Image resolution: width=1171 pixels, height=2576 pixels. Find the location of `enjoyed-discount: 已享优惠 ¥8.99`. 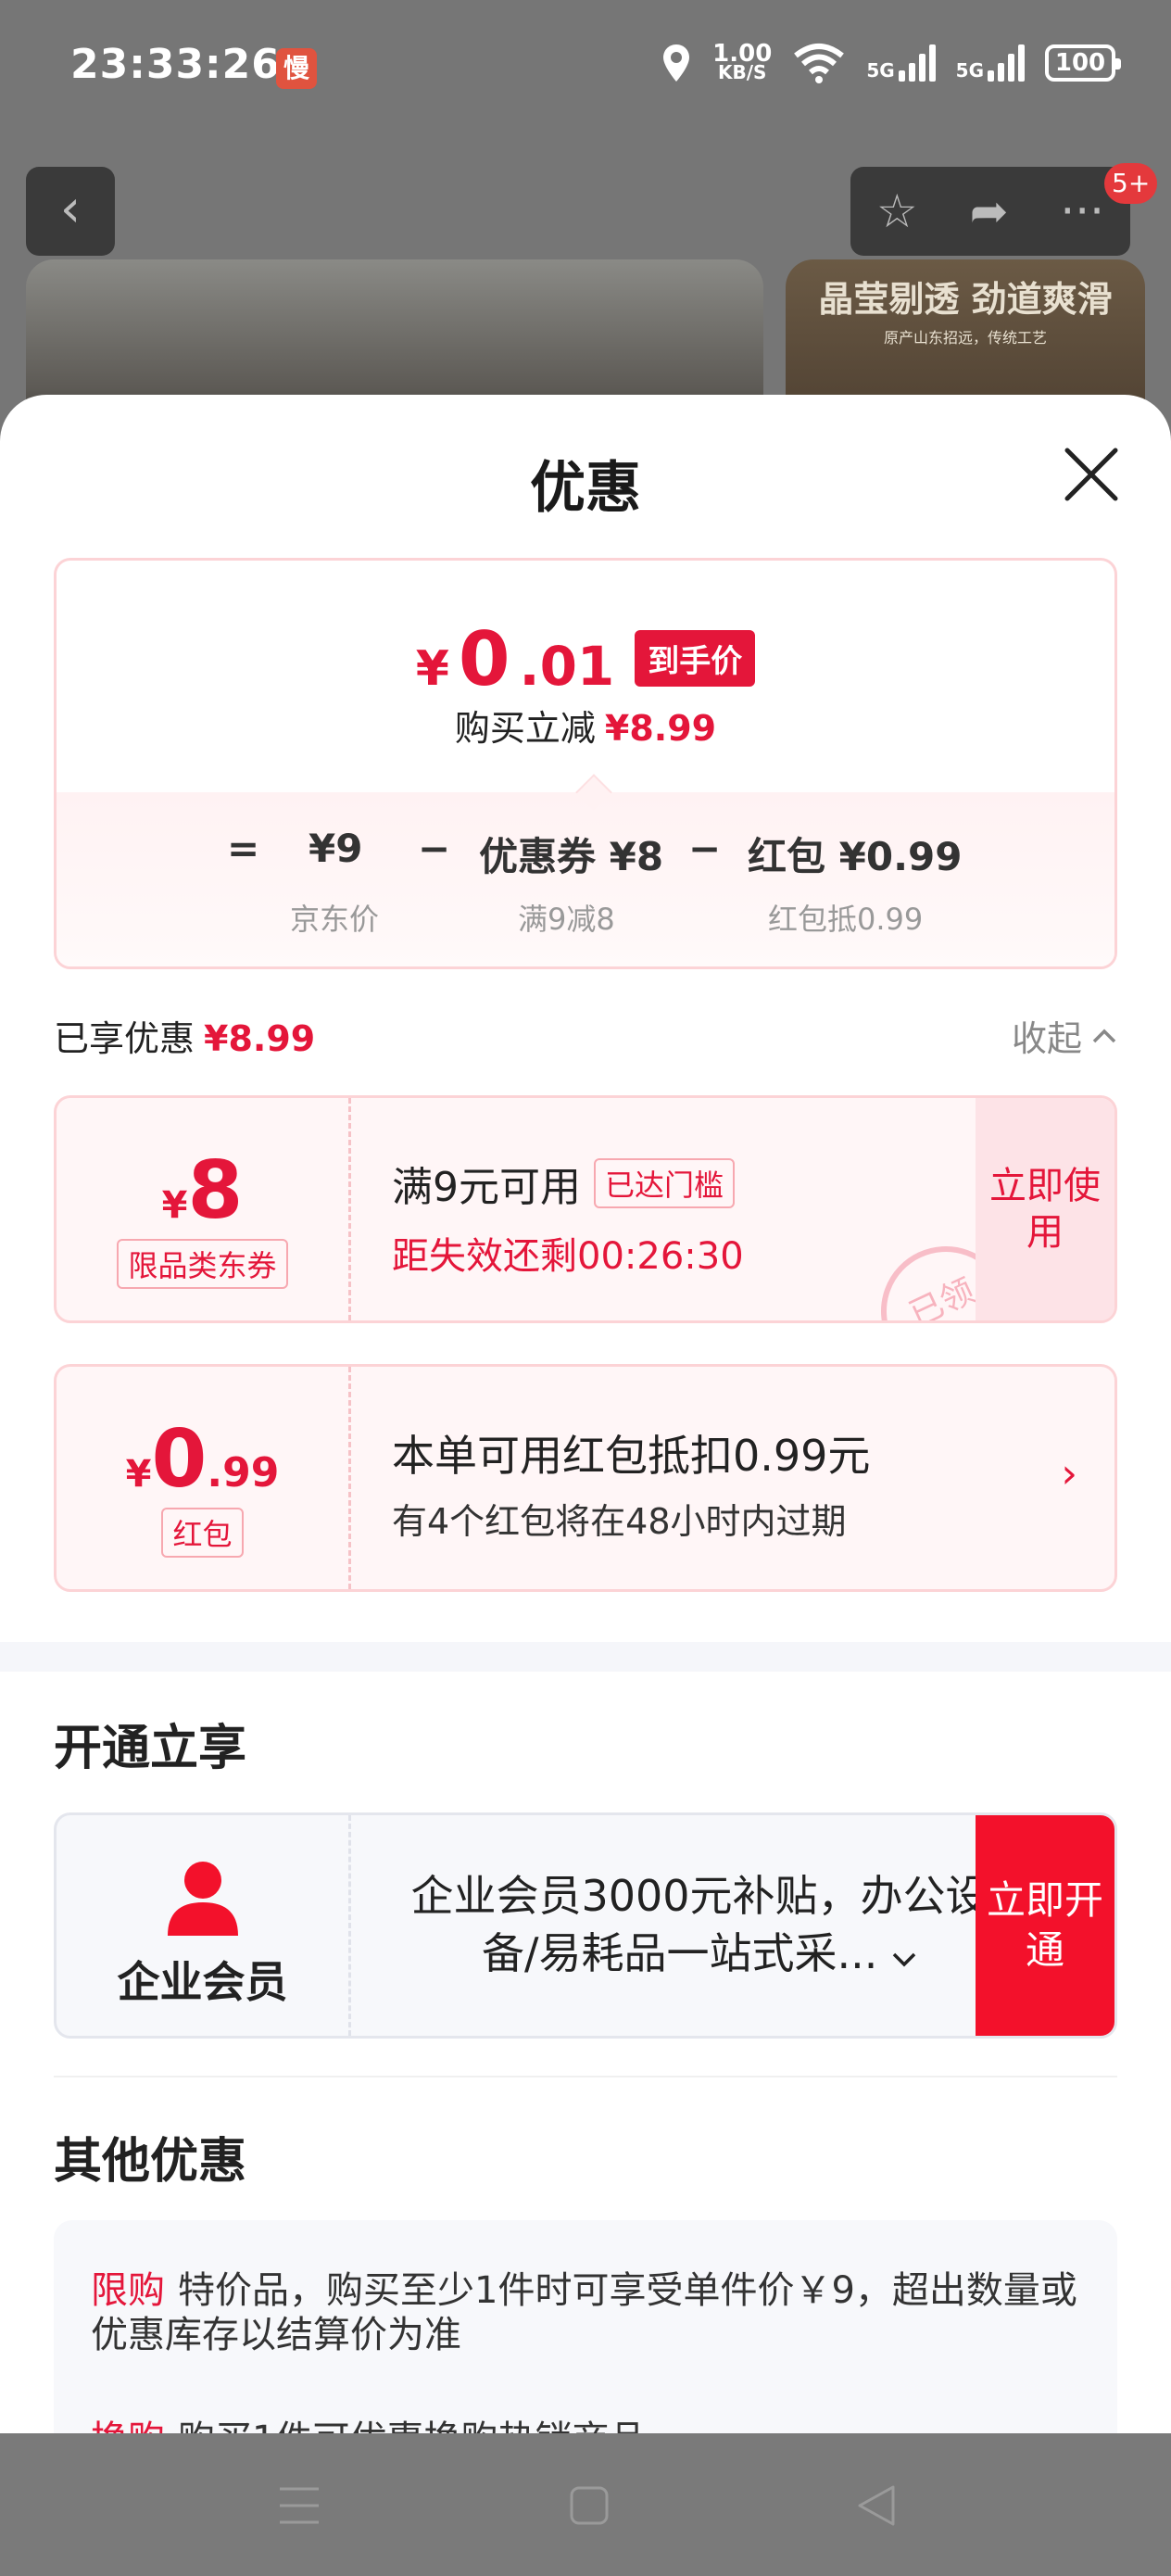

enjoyed-discount: 已享优惠 ¥8.99 is located at coordinates (185, 1038).